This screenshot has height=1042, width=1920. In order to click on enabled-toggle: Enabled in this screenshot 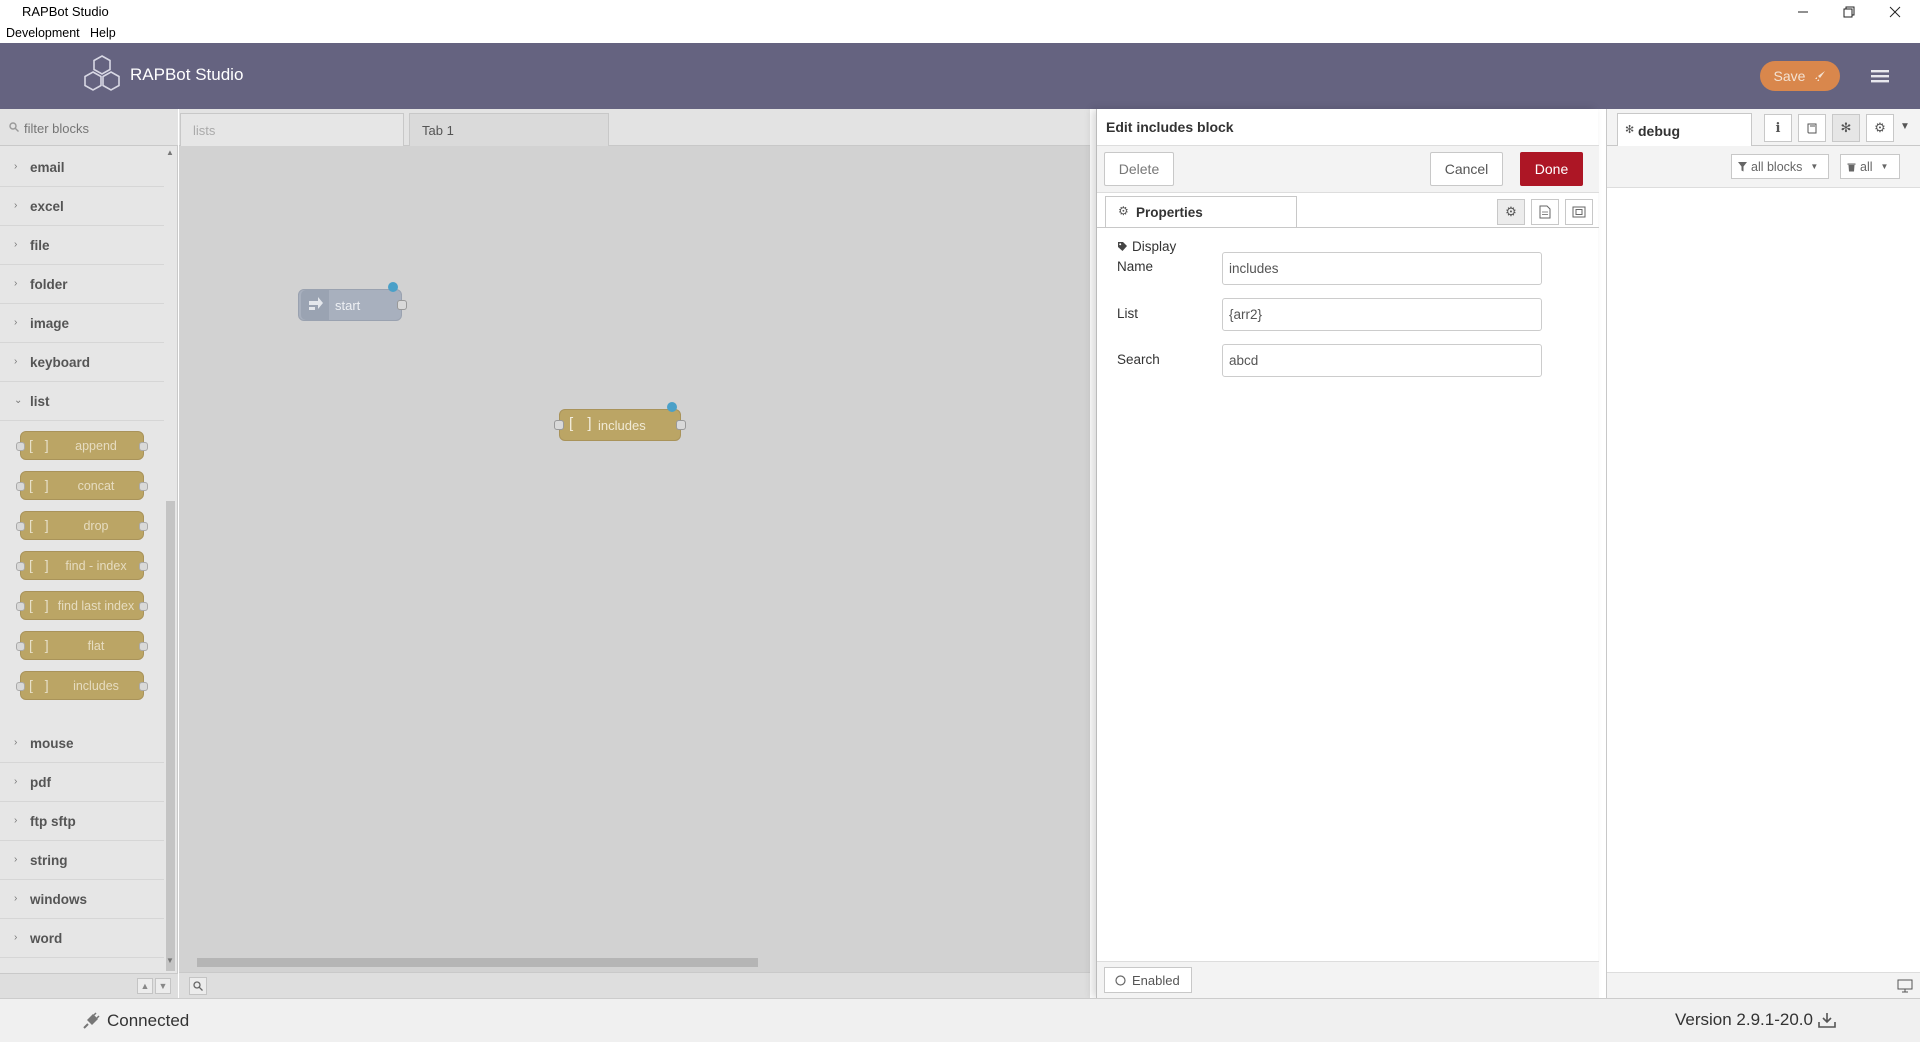, I will do `click(1148, 980)`.